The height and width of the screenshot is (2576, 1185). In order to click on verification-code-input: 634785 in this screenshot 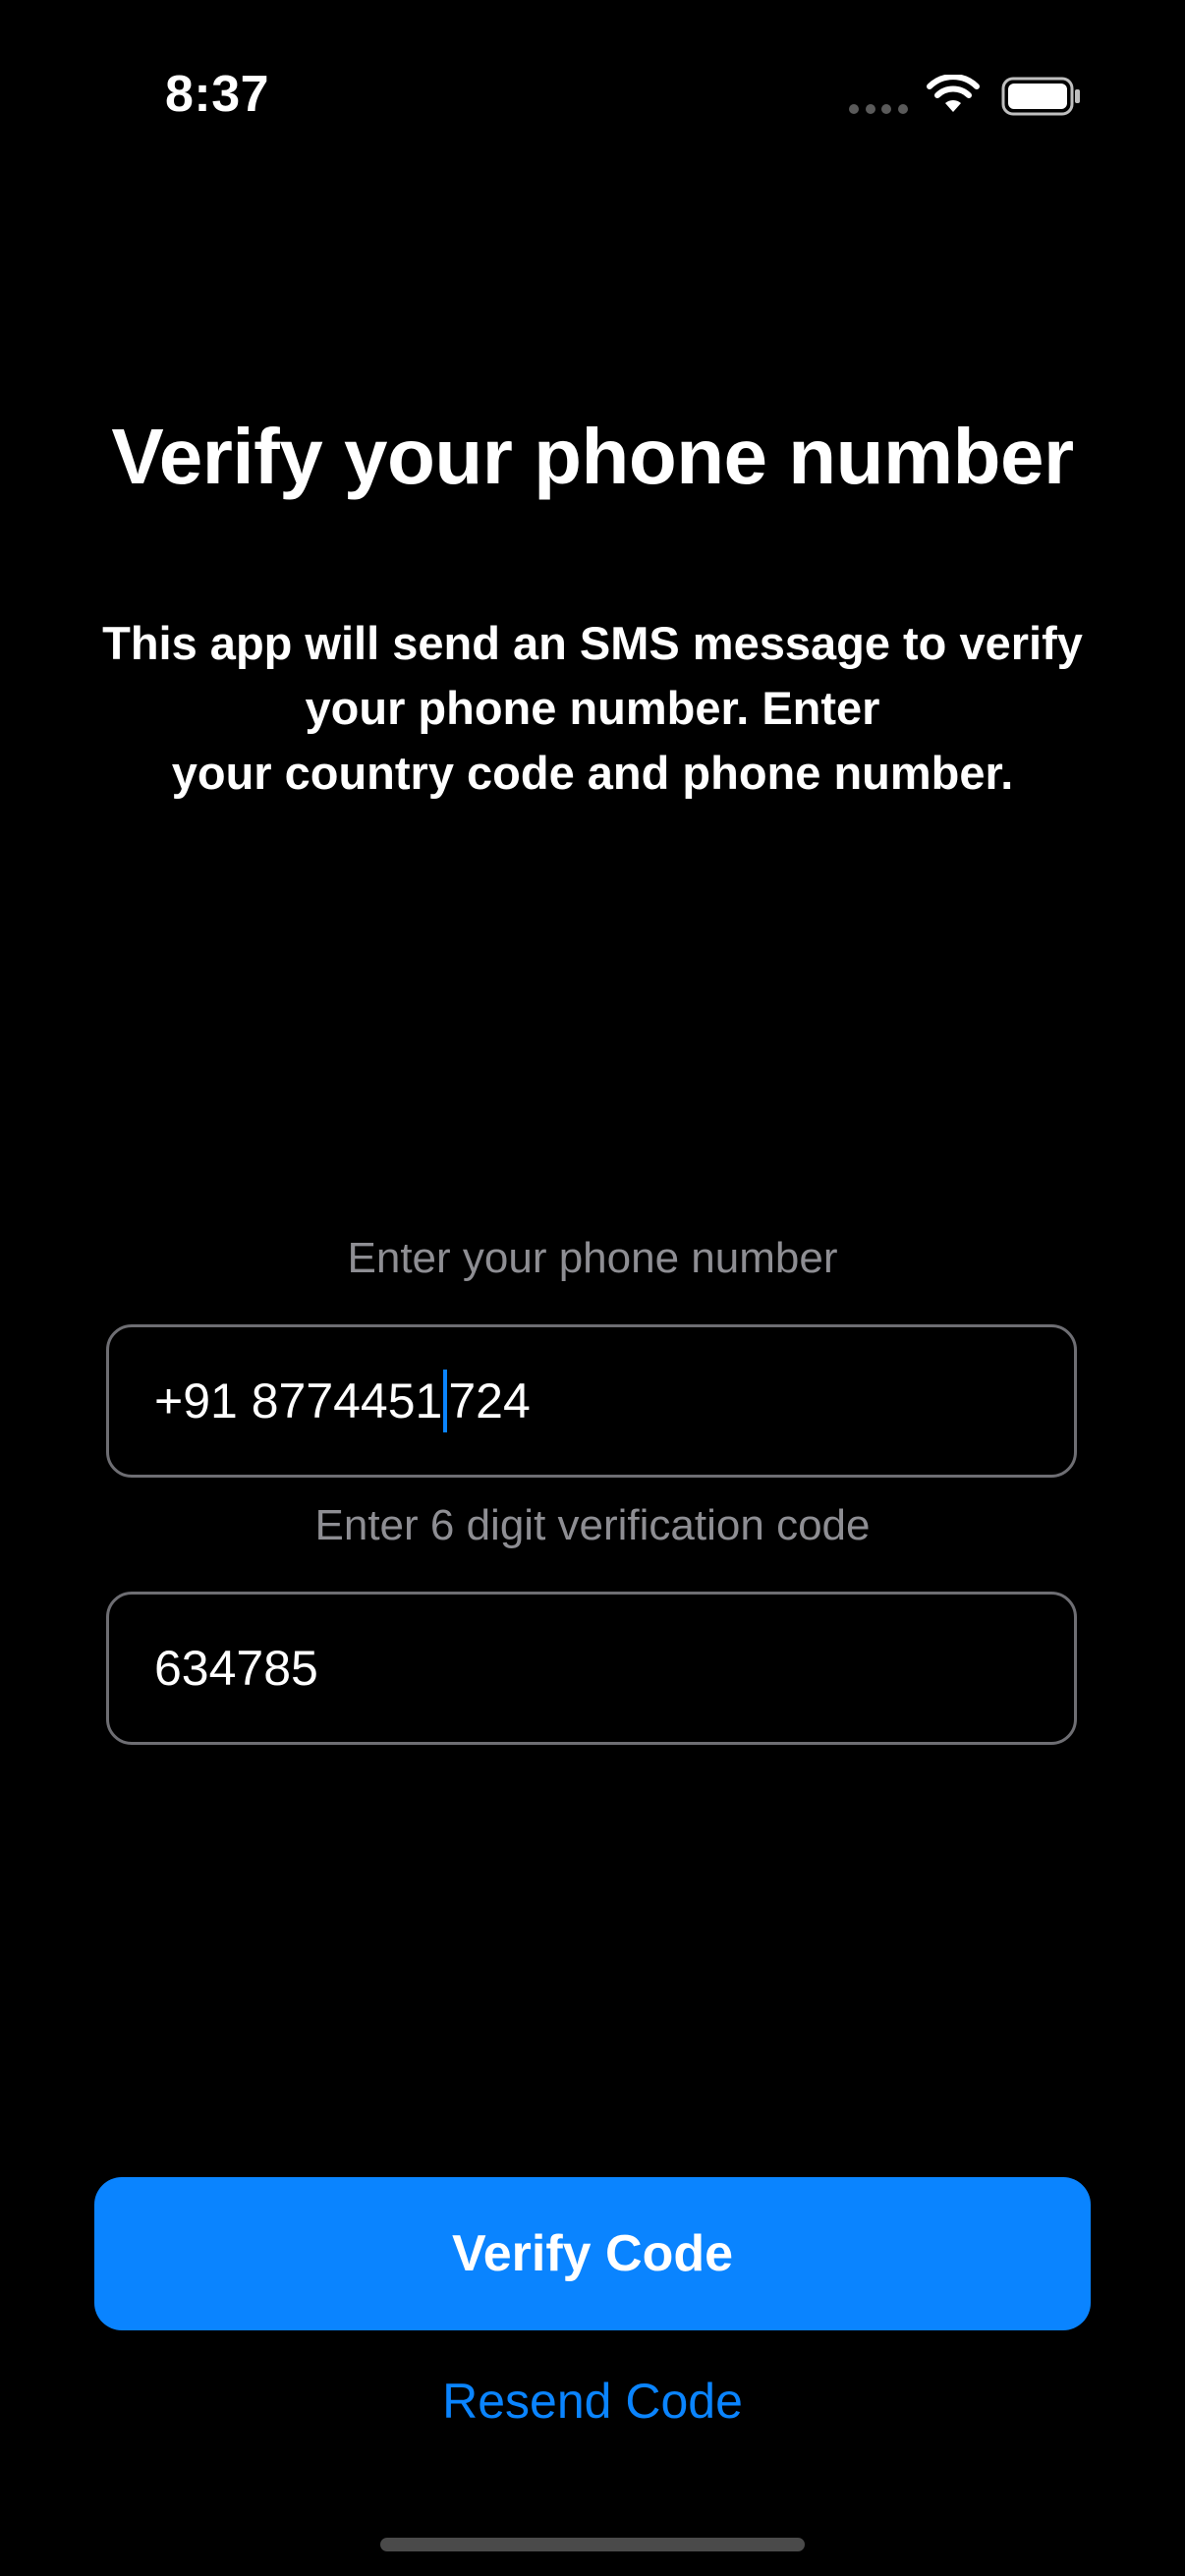, I will do `click(592, 1668)`.